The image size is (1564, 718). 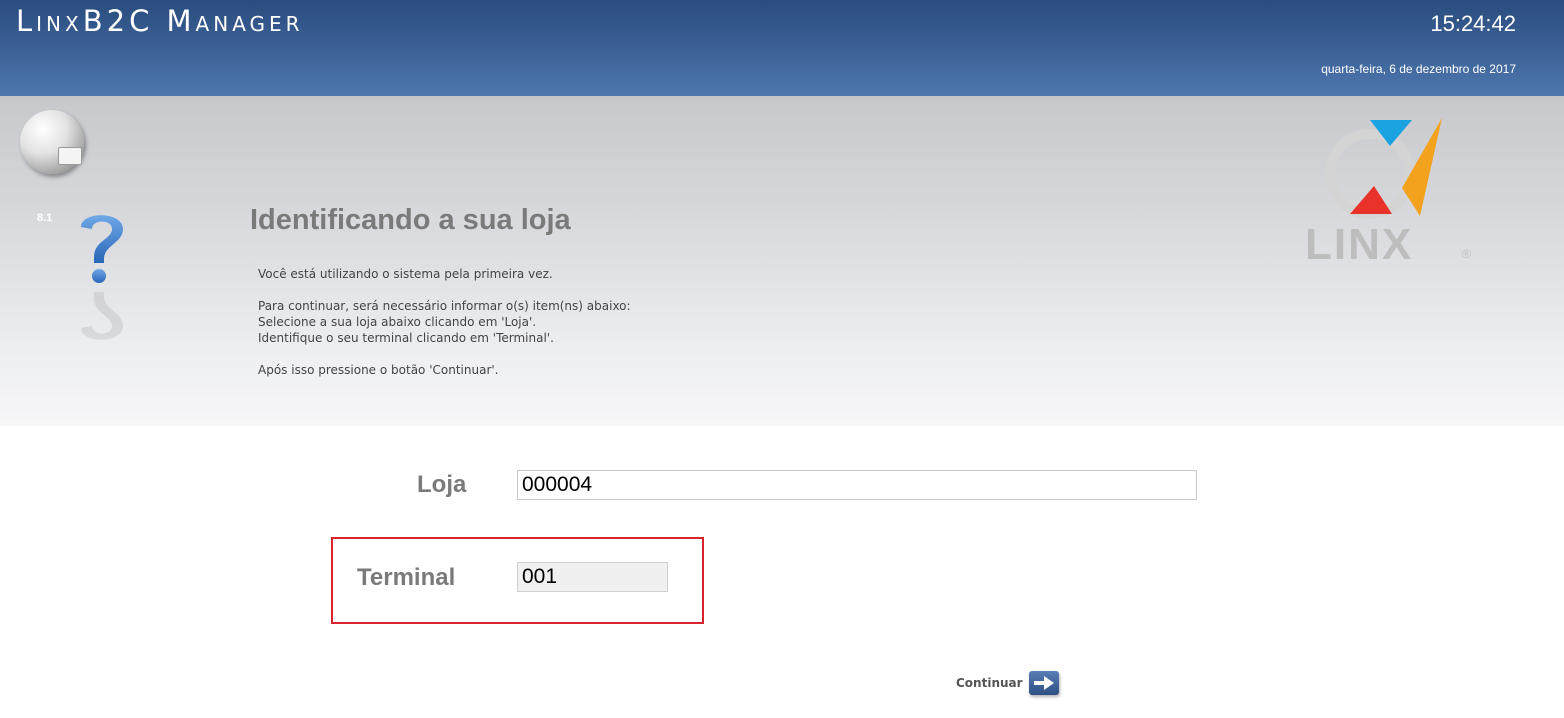 What do you see at coordinates (410, 220) in the screenshot?
I see `page-title: Identificando a sua loja` at bounding box center [410, 220].